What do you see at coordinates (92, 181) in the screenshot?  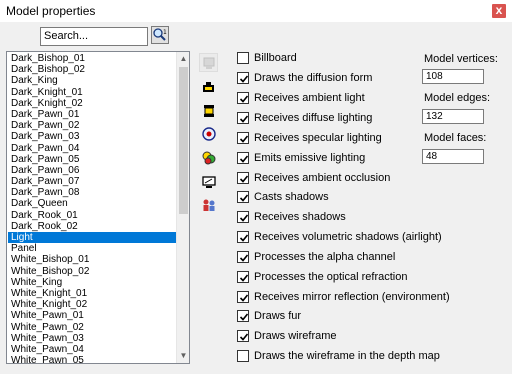 I see `list-item: Dark_Pawn_07` at bounding box center [92, 181].